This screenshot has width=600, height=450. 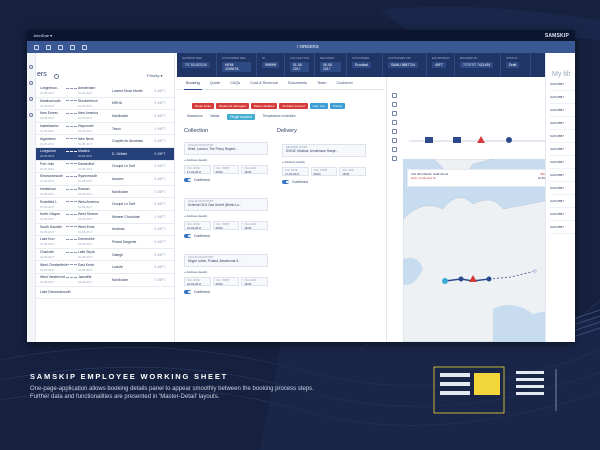 I want to click on filter-icon, so click(x=31, y=99).